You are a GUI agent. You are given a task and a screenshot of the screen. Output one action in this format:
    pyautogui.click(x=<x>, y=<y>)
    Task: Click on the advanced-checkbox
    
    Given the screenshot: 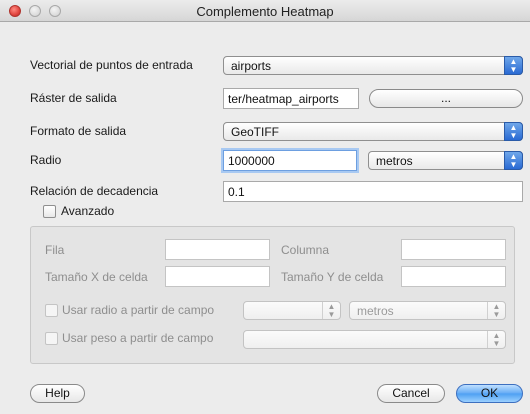 What is the action you would take?
    pyautogui.click(x=49, y=211)
    